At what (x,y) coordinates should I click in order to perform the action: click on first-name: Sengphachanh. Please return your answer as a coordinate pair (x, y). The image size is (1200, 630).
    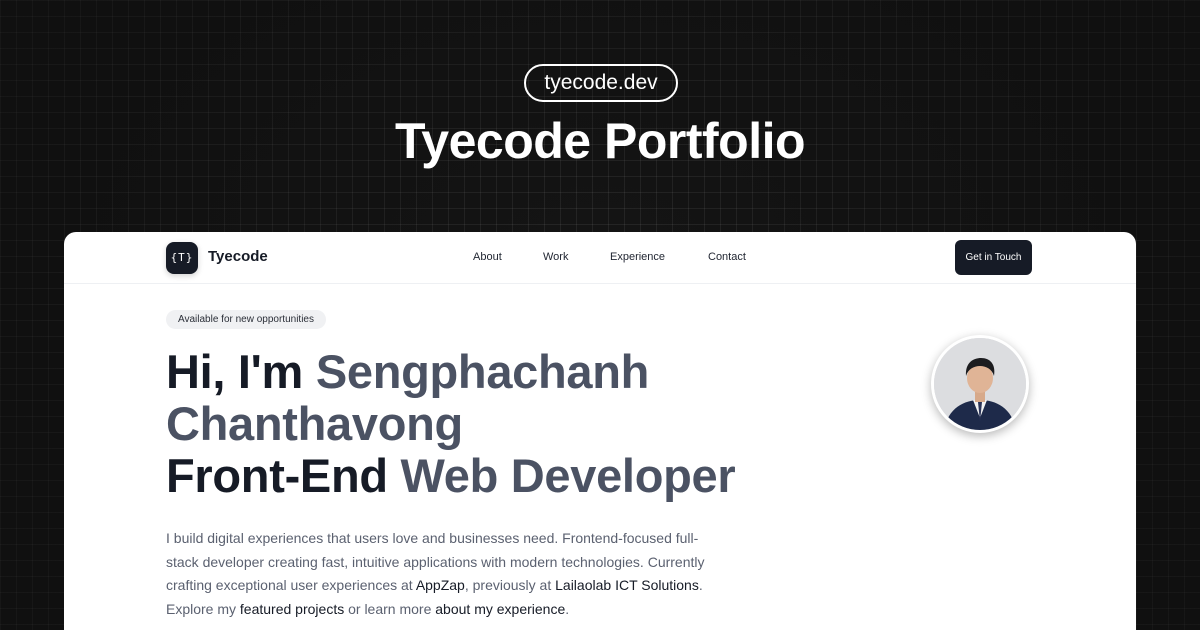
    Looking at the image, I should click on (482, 371).